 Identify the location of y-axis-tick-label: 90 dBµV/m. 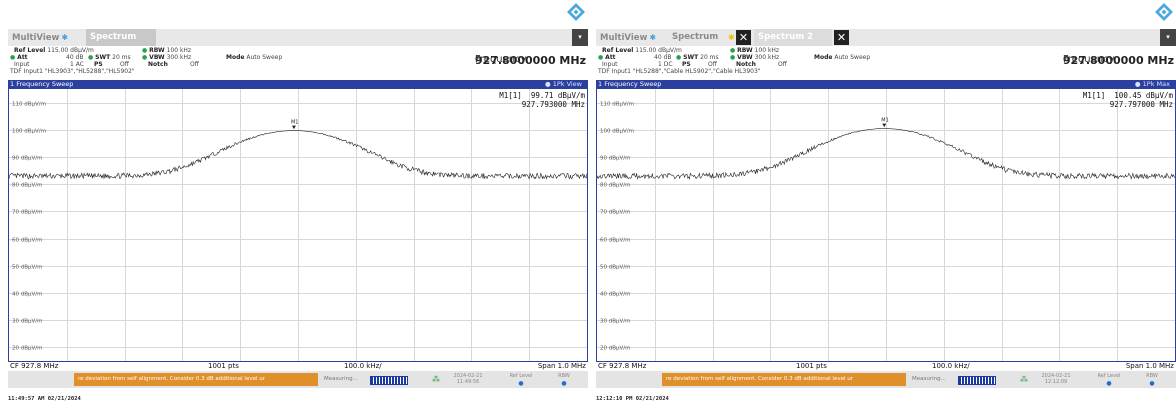
(27, 159).